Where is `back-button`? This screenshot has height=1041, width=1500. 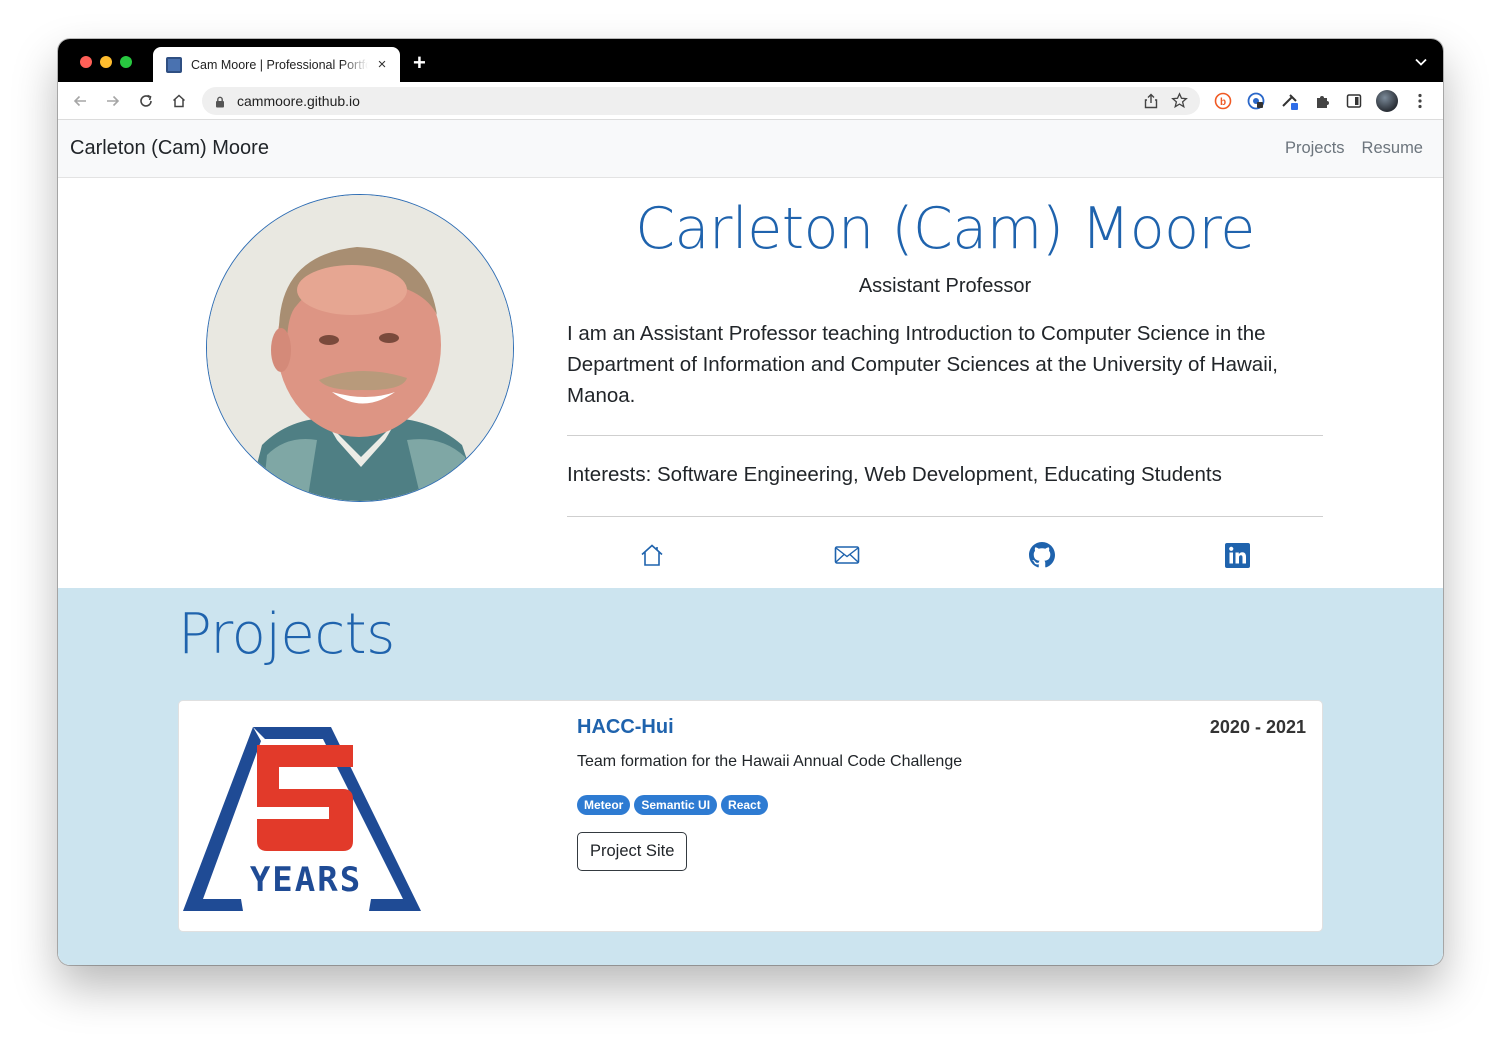 back-button is located at coordinates (80, 101).